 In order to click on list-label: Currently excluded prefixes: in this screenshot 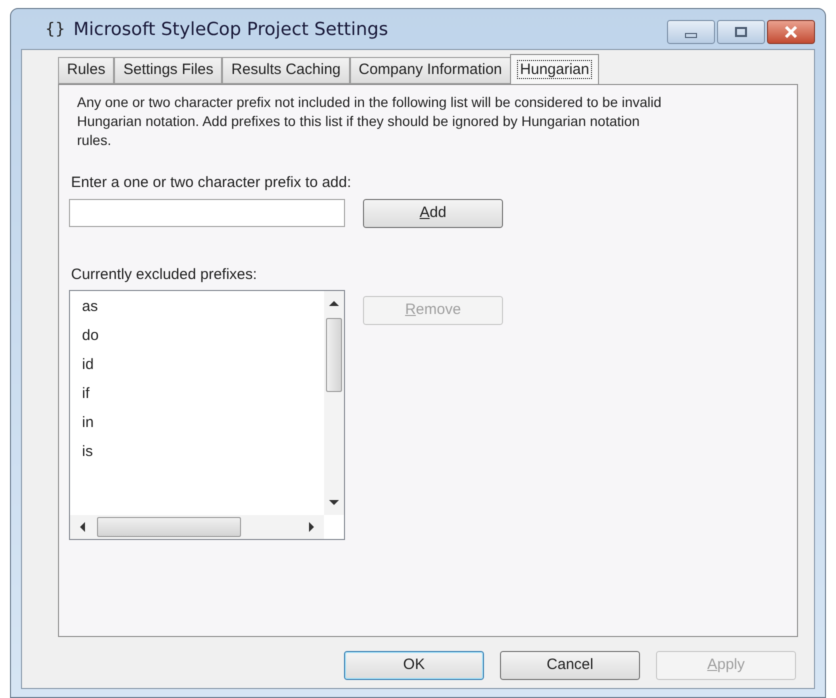, I will do `click(164, 274)`.